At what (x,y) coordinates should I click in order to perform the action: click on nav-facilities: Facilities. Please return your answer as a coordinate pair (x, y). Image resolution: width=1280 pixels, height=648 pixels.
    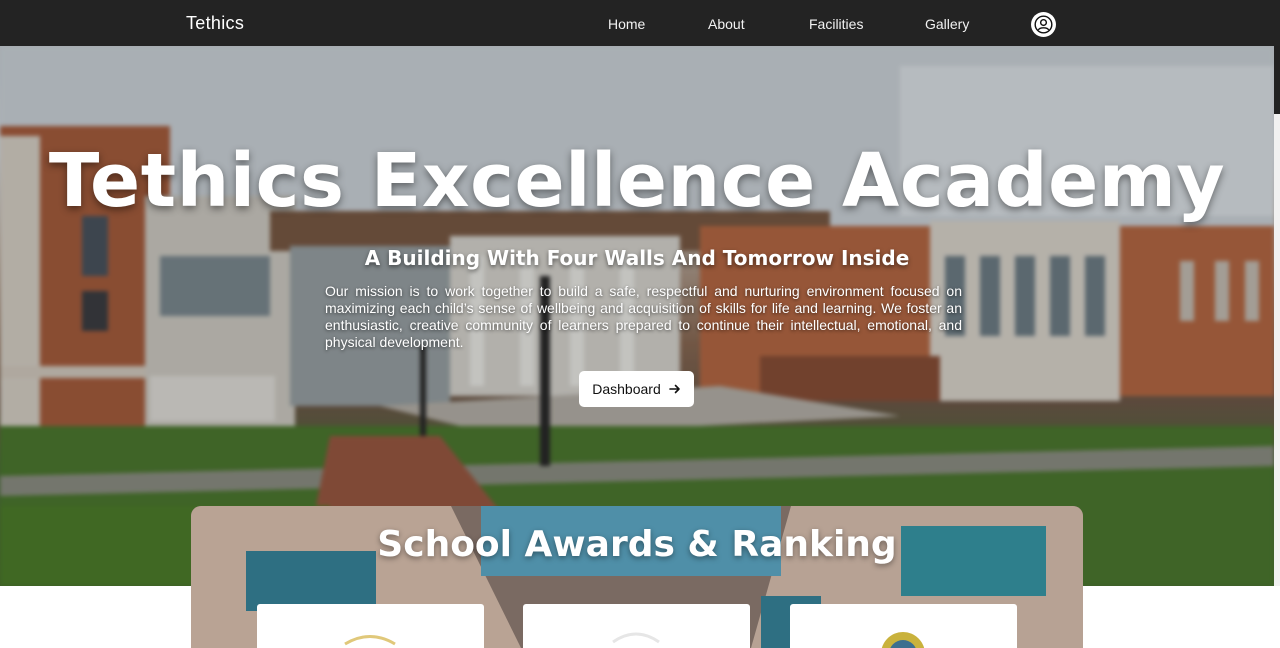
    Looking at the image, I should click on (836, 24).